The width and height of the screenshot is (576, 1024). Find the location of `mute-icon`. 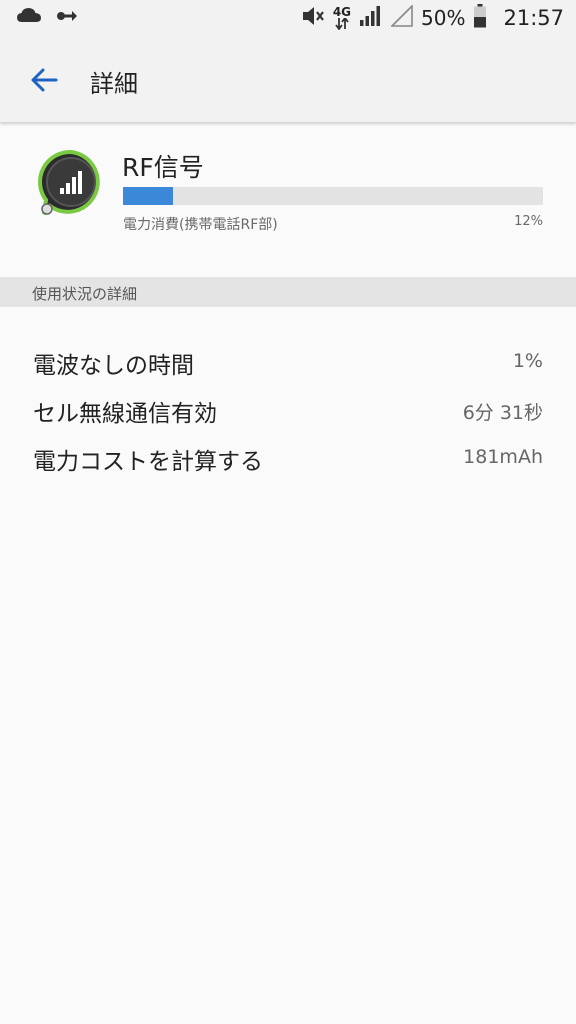

mute-icon is located at coordinates (313, 18).